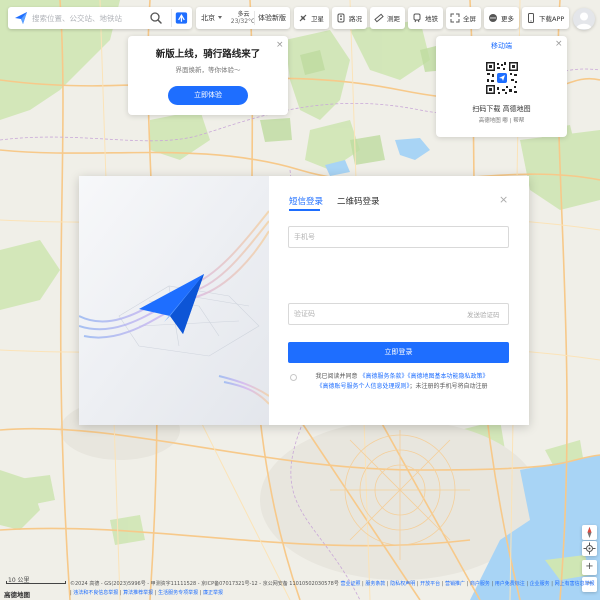  I want to click on amap-logo-icon, so click(21, 18).